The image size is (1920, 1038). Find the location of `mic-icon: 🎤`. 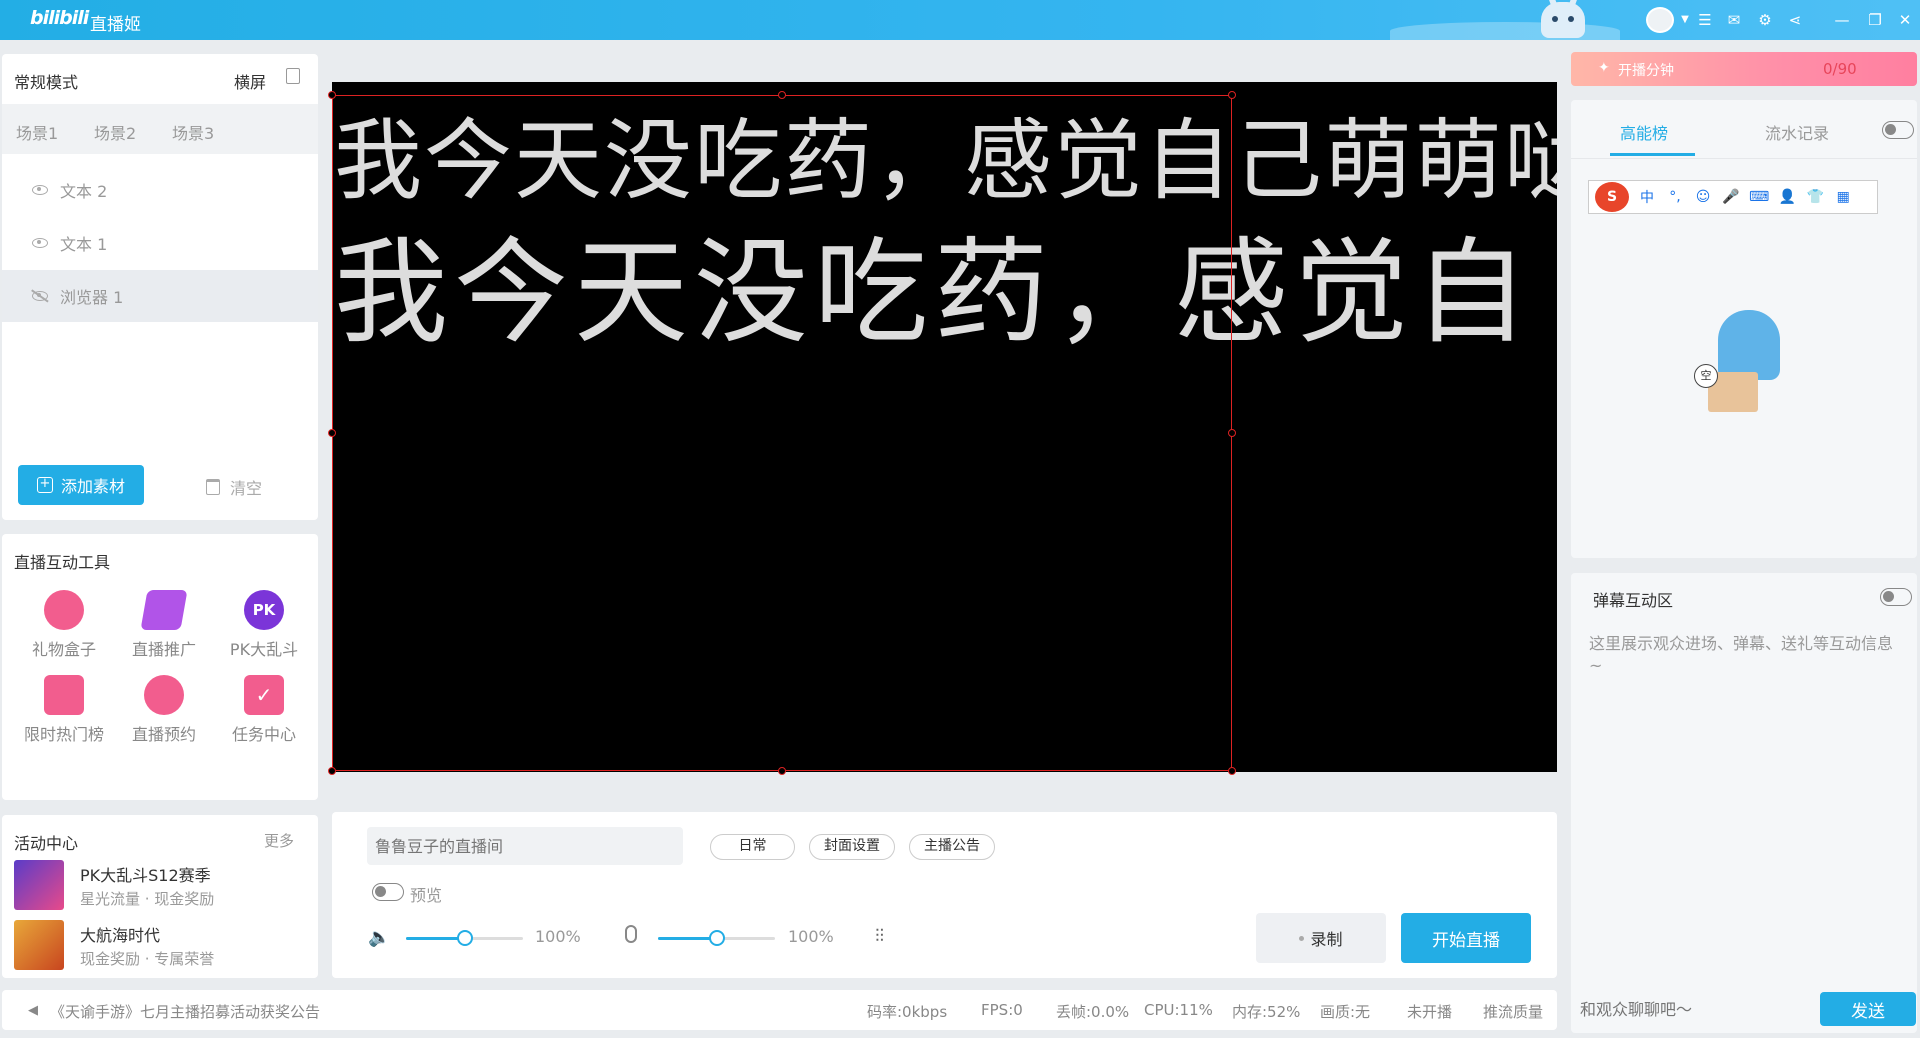

mic-icon: 🎤 is located at coordinates (1731, 197).